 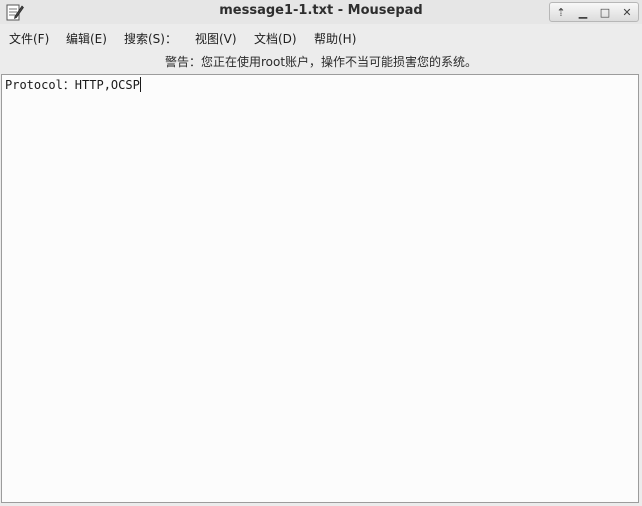 I want to click on editor-line-1: Protocol：HTTP,OCSP, so click(x=72, y=85).